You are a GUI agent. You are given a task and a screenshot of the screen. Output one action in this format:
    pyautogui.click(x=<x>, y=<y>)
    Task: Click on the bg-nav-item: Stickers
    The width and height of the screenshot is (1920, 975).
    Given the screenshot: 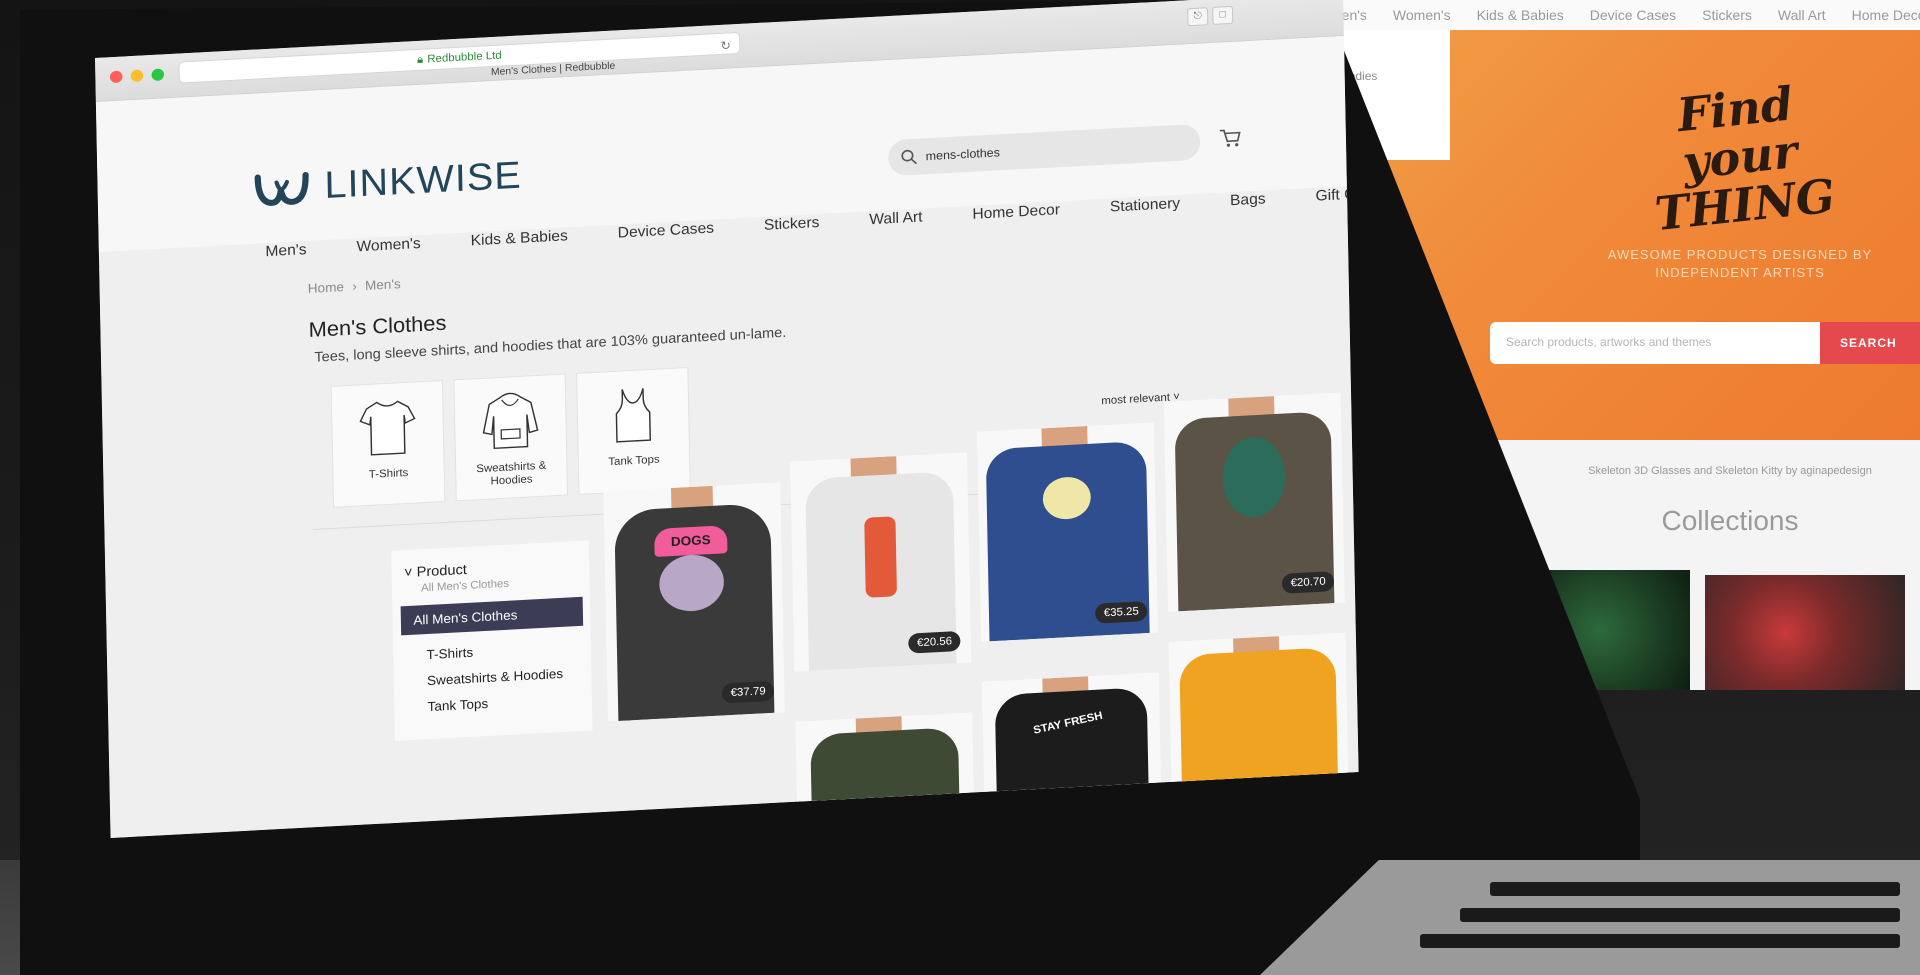 What is the action you would take?
    pyautogui.click(x=1727, y=15)
    